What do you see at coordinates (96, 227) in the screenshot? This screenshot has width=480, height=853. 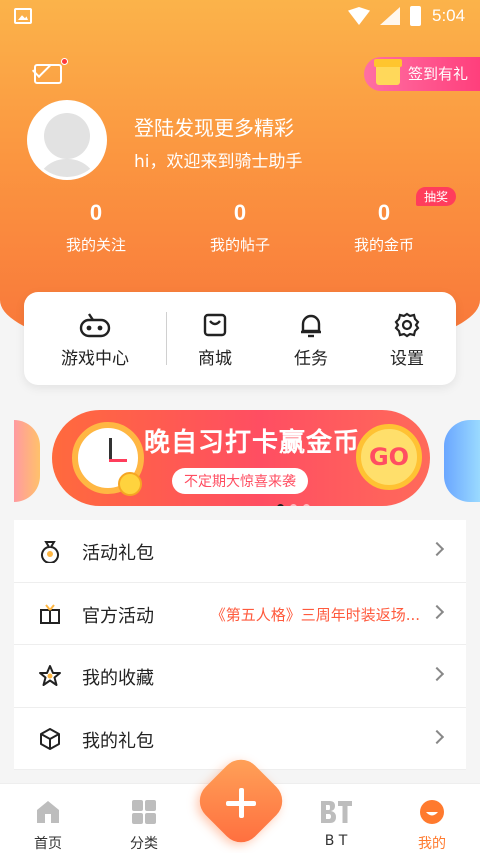 I see `stat-following: 0 我的关注` at bounding box center [96, 227].